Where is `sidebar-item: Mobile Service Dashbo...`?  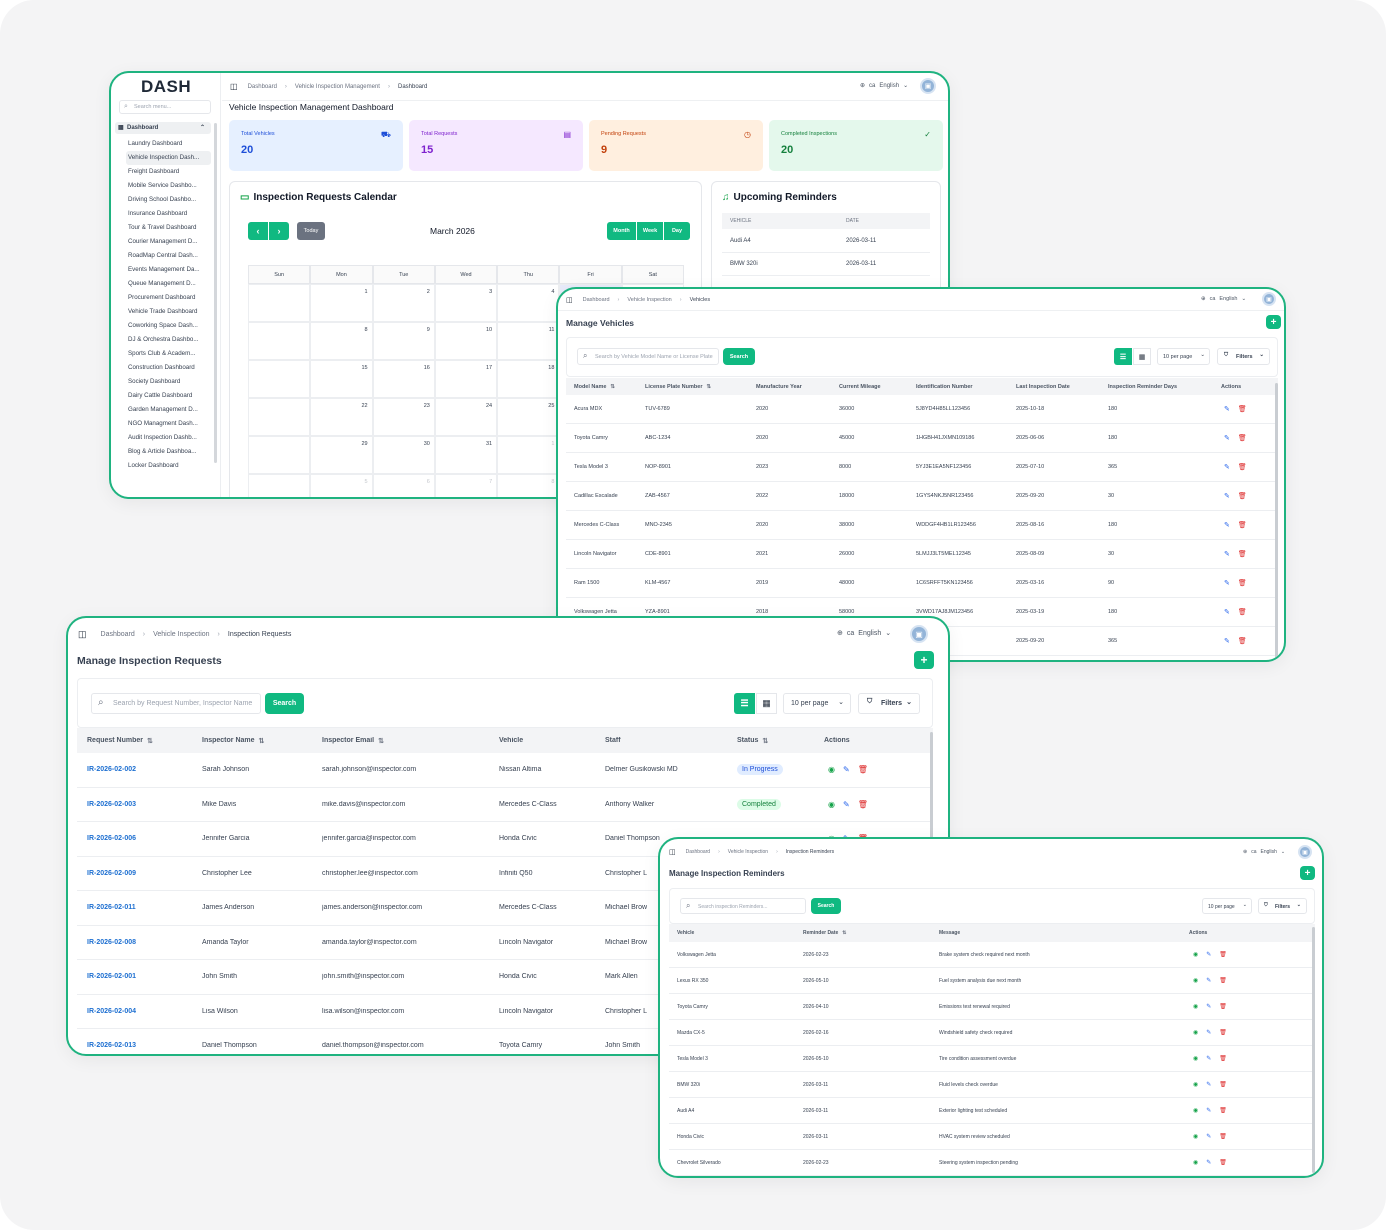
sidebar-item: Mobile Service Dashbo... is located at coordinates (168, 186).